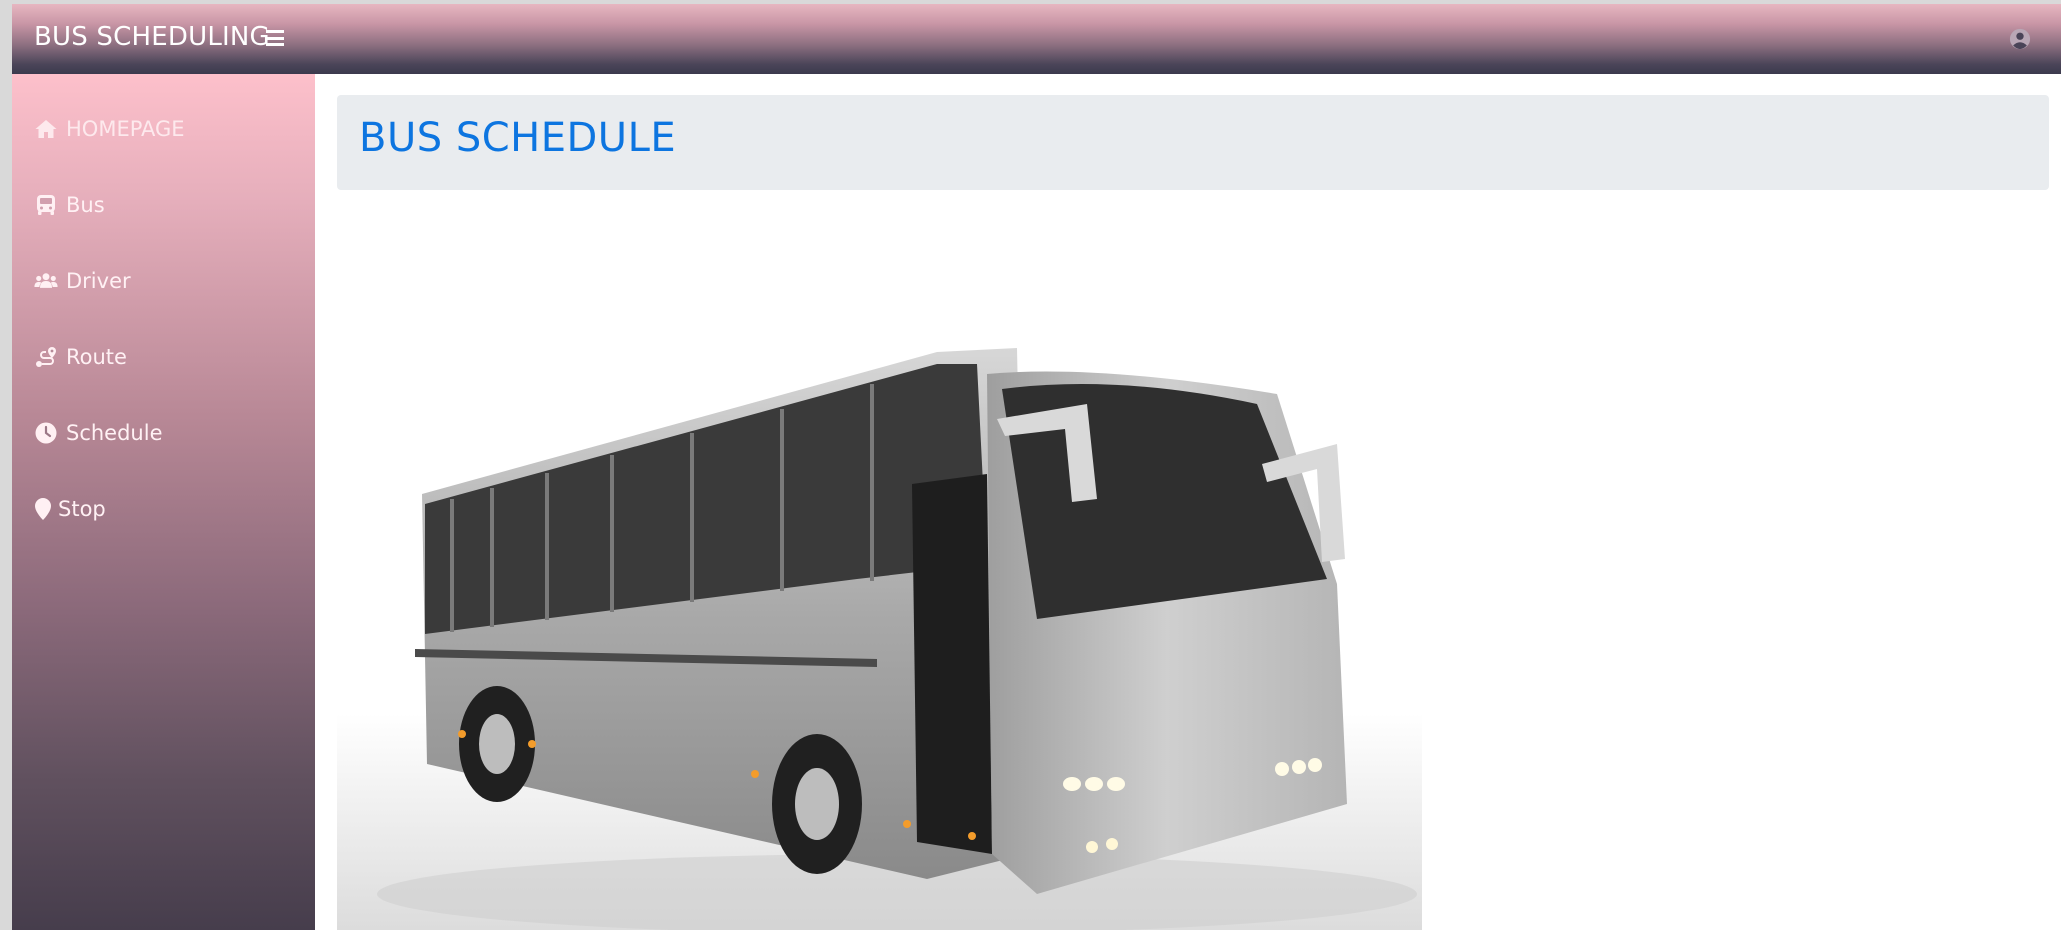 The image size is (2061, 930). I want to click on sidebar-item-schedule: Schedule, so click(98, 433).